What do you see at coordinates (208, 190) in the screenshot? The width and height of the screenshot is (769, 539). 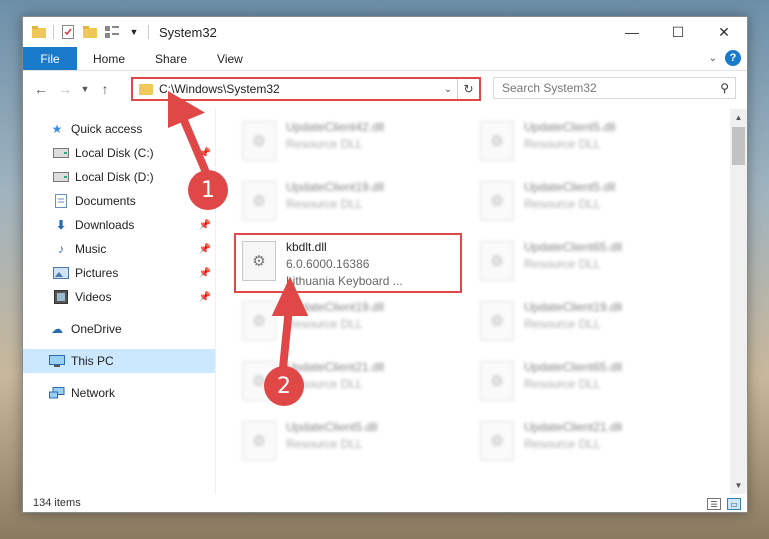 I see `step-1-badge: 1` at bounding box center [208, 190].